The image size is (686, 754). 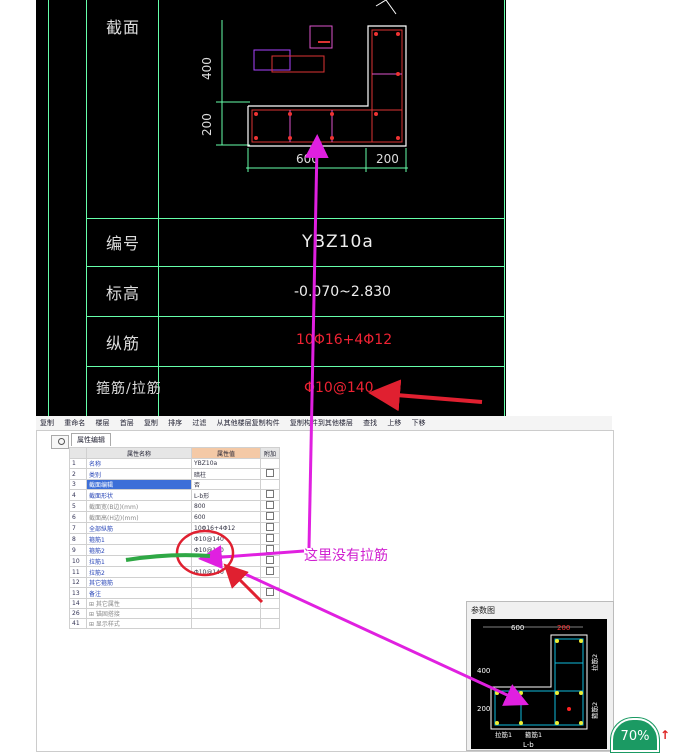 What do you see at coordinates (635, 735) in the screenshot?
I see `zoom-badge: 70%` at bounding box center [635, 735].